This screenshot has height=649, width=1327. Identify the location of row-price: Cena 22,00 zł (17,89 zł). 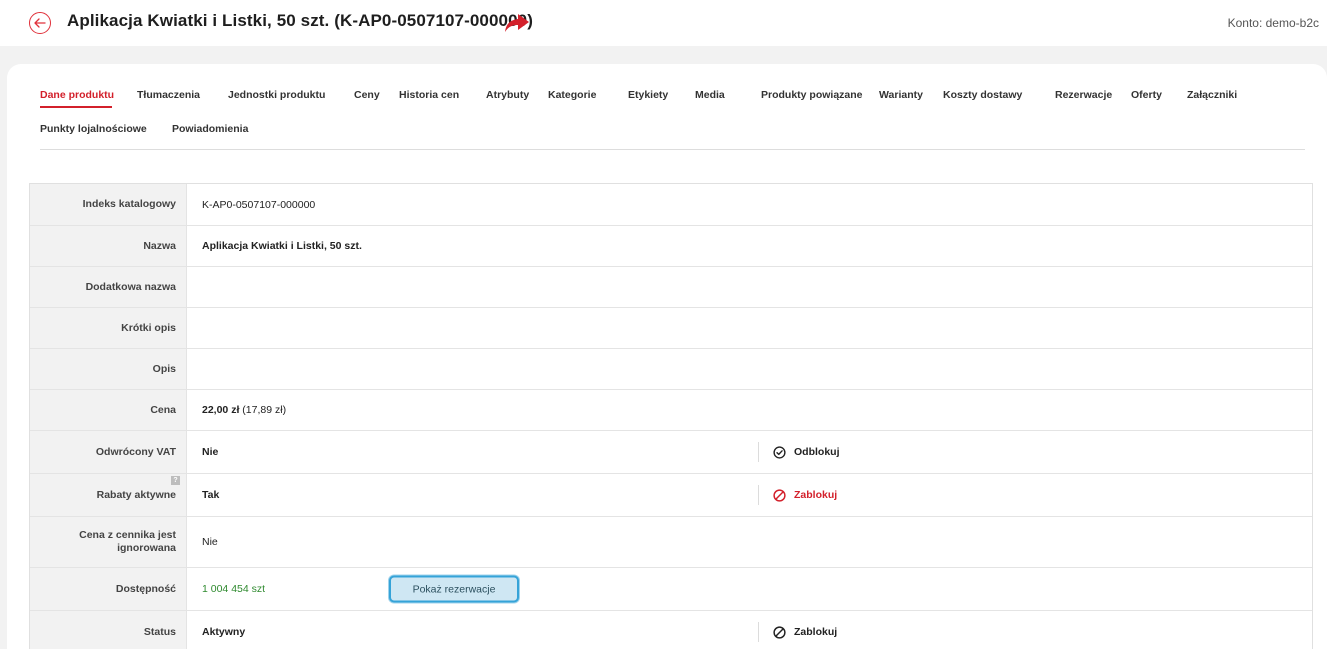
(671, 410).